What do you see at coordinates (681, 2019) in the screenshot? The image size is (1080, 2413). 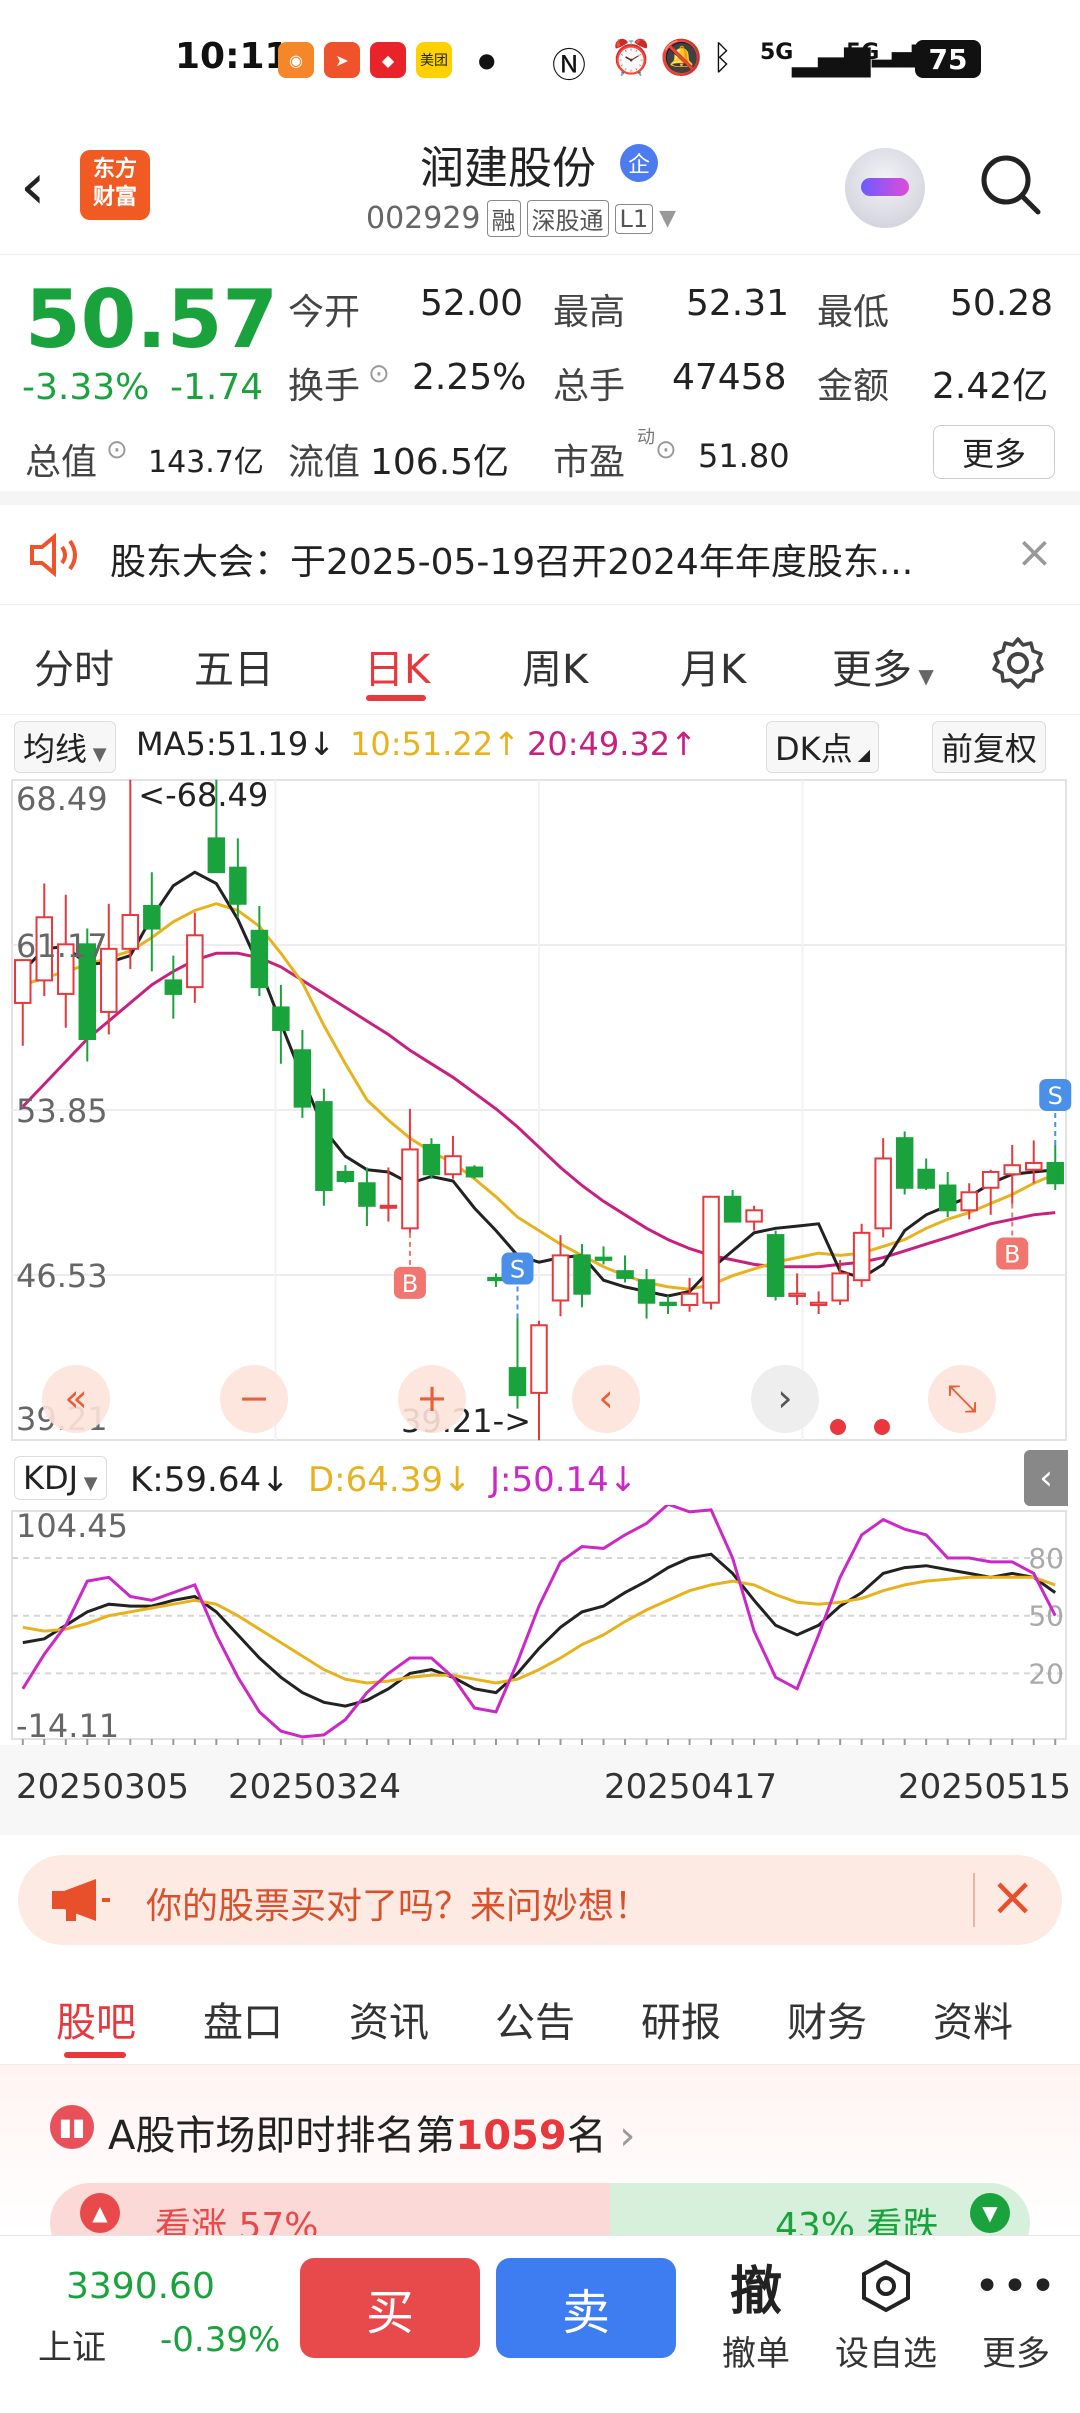 I see `tab-research: 研报` at bounding box center [681, 2019].